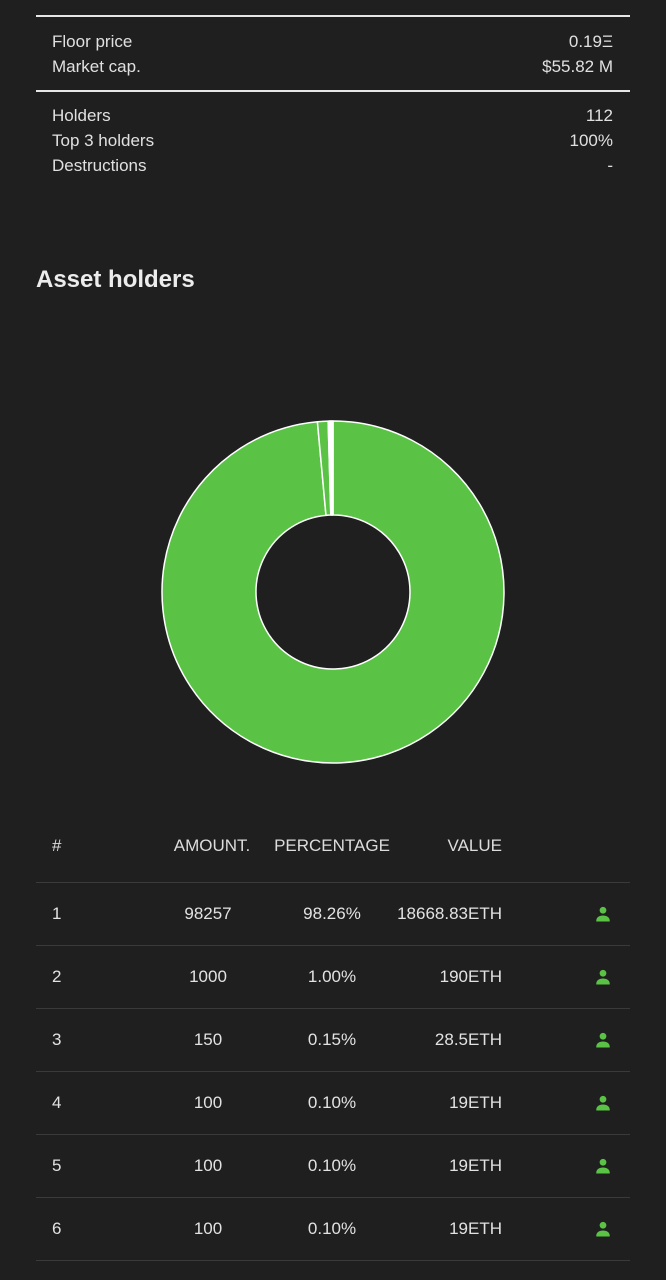 The width and height of the screenshot is (666, 1280). Describe the element at coordinates (577, 66) in the screenshot. I see `stat-value: $55.82 M` at that location.